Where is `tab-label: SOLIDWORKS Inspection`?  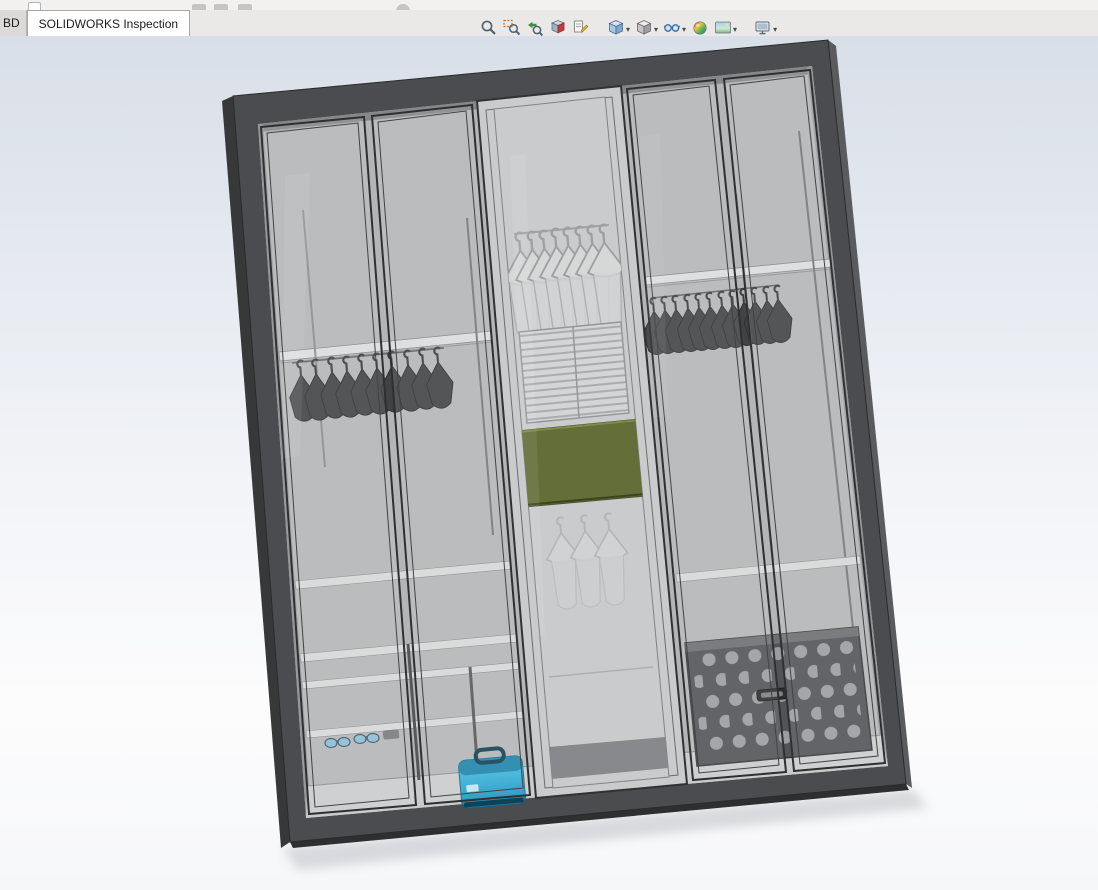
tab-label: SOLIDWORKS Inspection is located at coordinates (108, 23).